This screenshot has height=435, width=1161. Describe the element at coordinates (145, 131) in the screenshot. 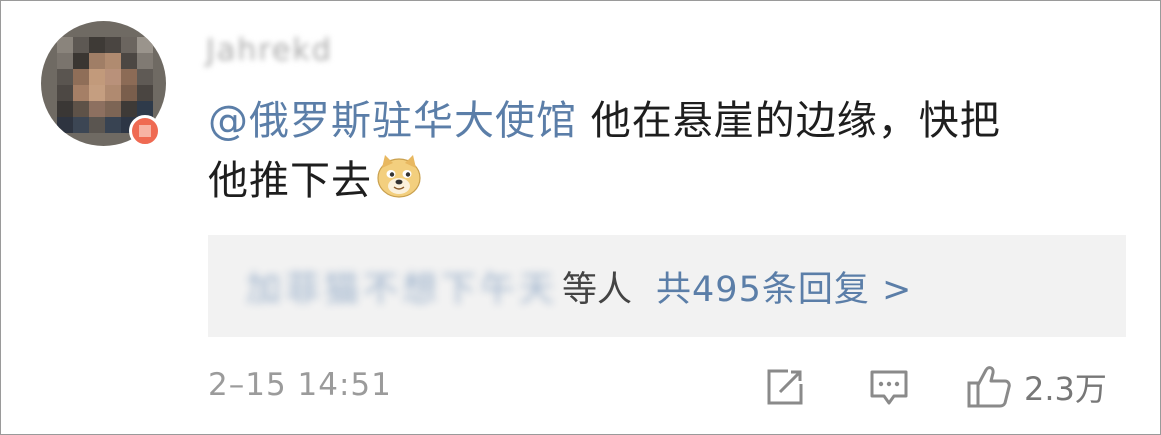

I see `verified-badge-icon` at that location.